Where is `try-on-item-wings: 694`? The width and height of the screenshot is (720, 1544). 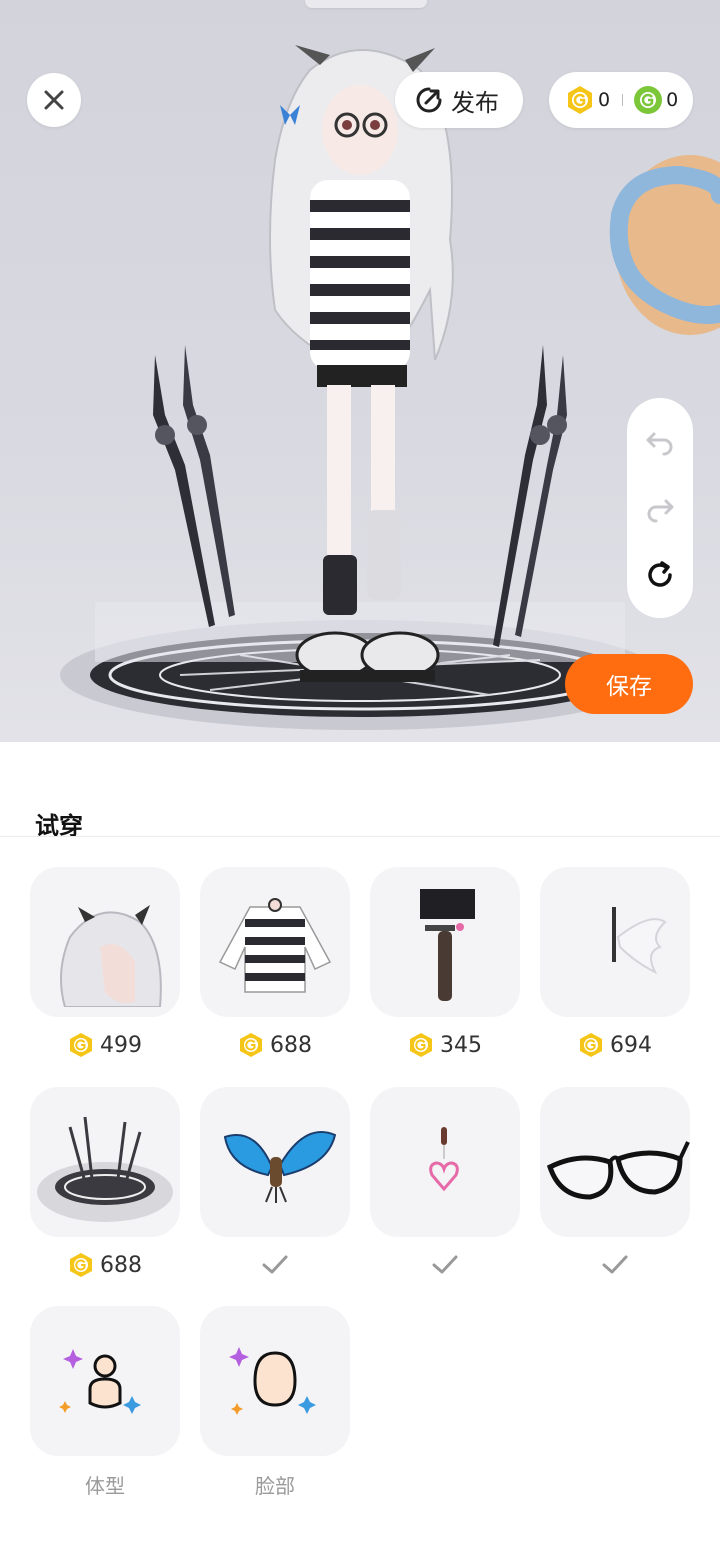
try-on-item-wings: 694 is located at coordinates (615, 964).